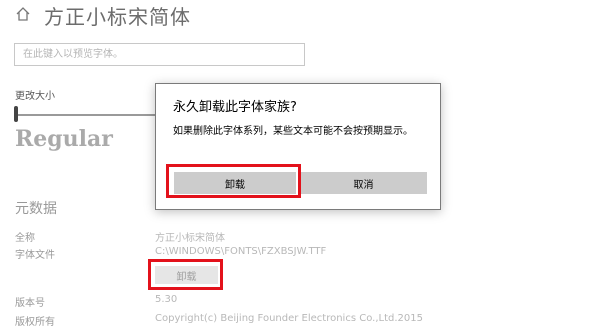 This screenshot has width=600, height=329. What do you see at coordinates (35, 322) in the screenshot?
I see `copyright-label: 版权所有` at bounding box center [35, 322].